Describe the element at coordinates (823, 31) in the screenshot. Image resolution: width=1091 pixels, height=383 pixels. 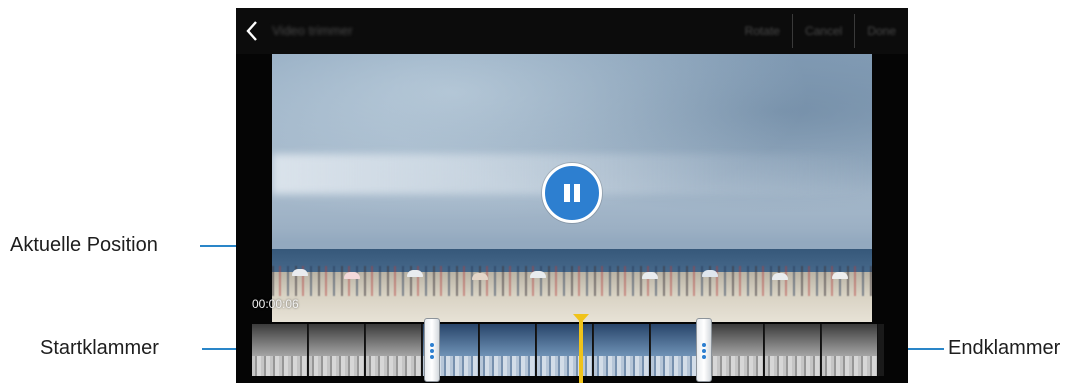
I see `cancel-button: Cancel` at that location.